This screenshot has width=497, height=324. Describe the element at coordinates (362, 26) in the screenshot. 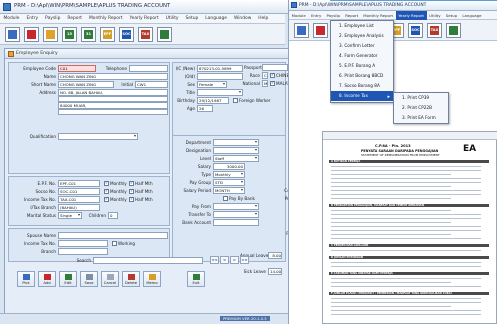

I see `yearly-menu-item-1: 1. Employee List` at that location.